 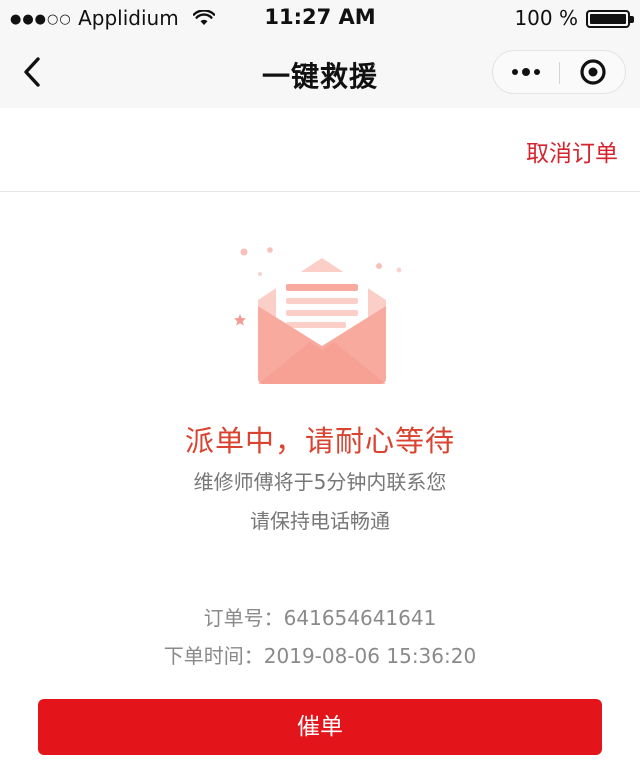 What do you see at coordinates (320, 72) in the screenshot?
I see `navigation-bar: 一键救援` at bounding box center [320, 72].